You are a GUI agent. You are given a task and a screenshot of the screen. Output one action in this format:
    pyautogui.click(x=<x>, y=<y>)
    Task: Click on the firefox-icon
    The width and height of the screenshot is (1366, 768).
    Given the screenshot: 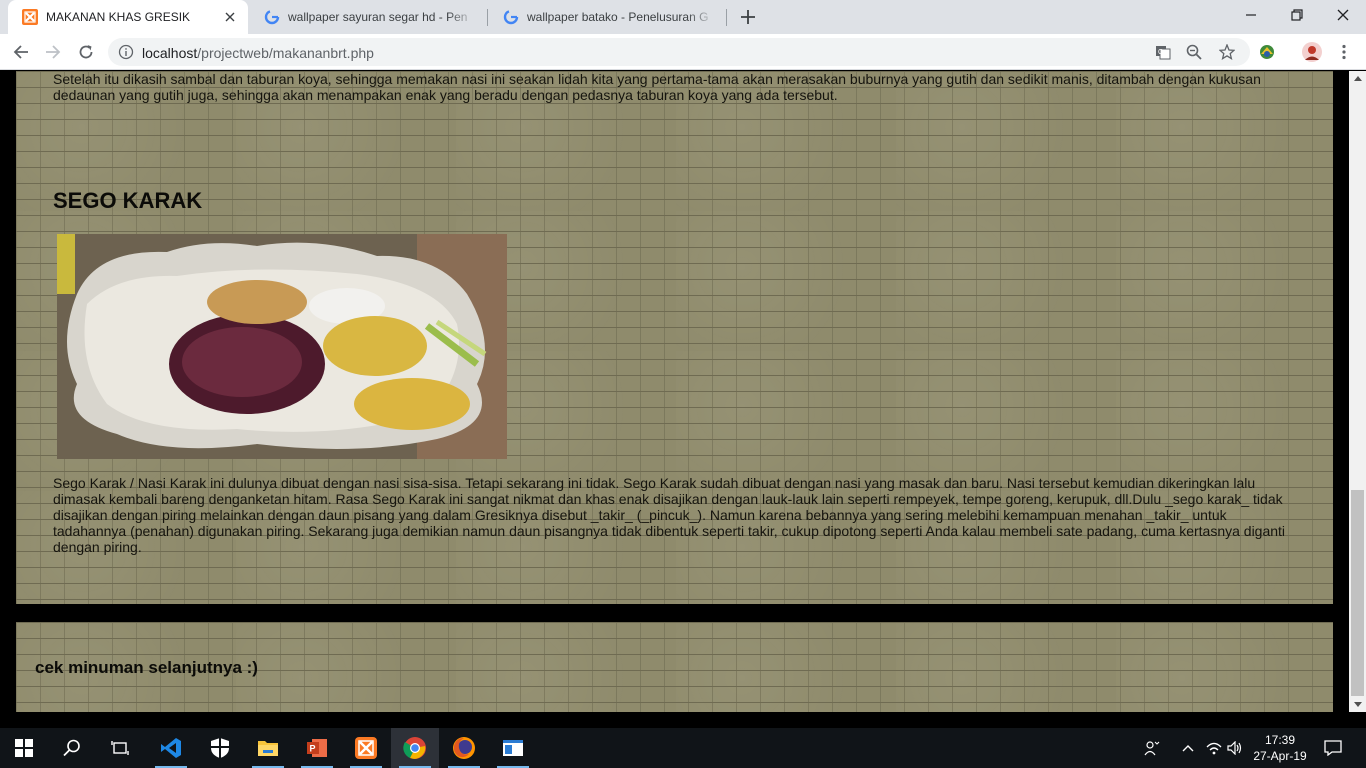 What is the action you would take?
    pyautogui.click(x=464, y=748)
    